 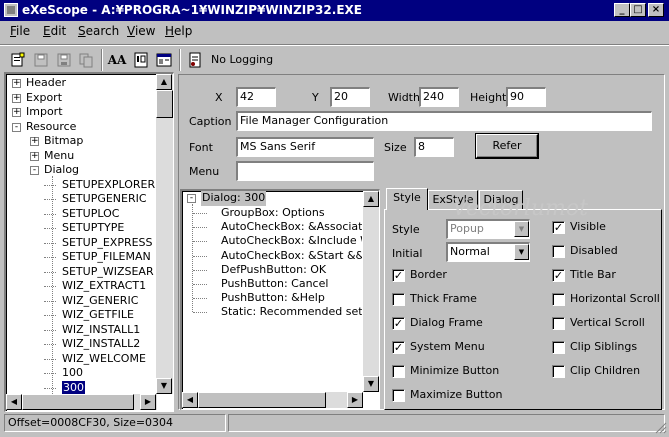 I want to click on tree-item: SETUPGENERIC, so click(x=104, y=199).